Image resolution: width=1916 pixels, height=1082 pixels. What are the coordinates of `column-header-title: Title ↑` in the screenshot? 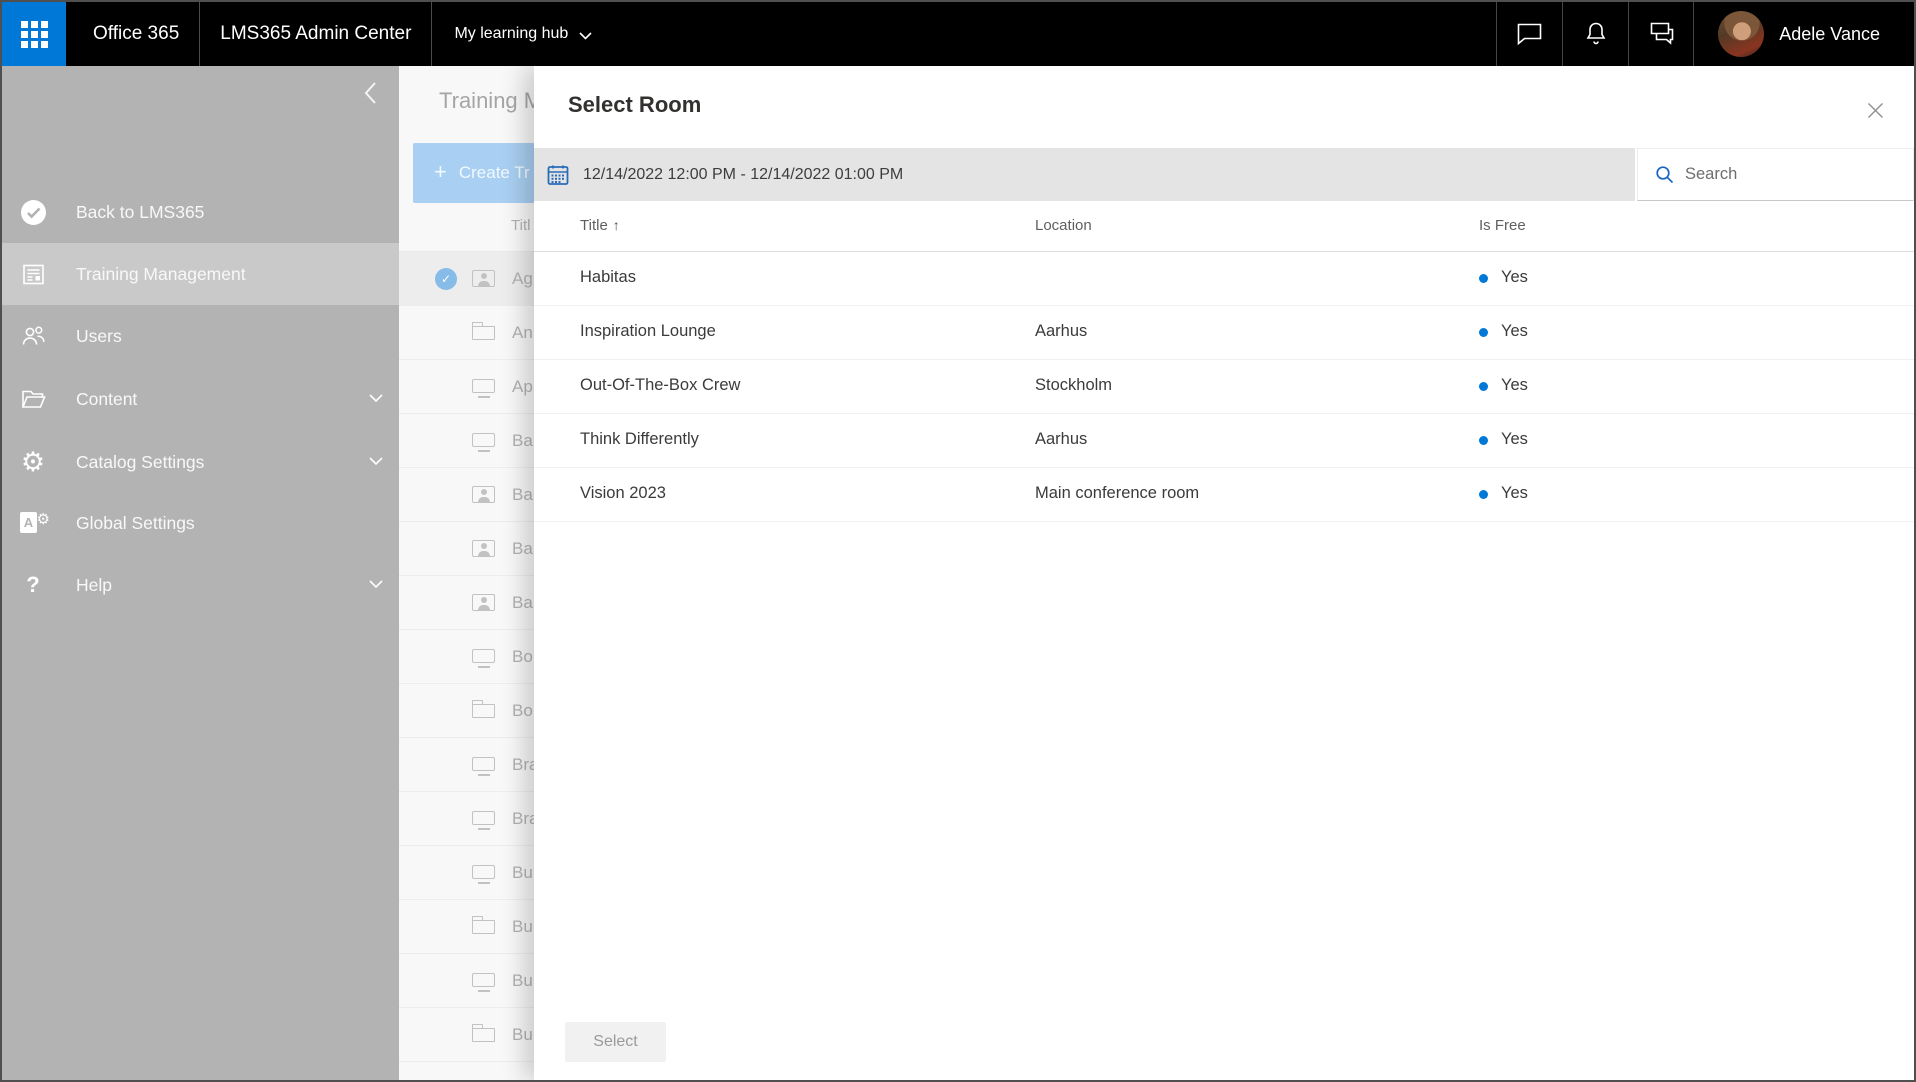 It's located at (600, 225).